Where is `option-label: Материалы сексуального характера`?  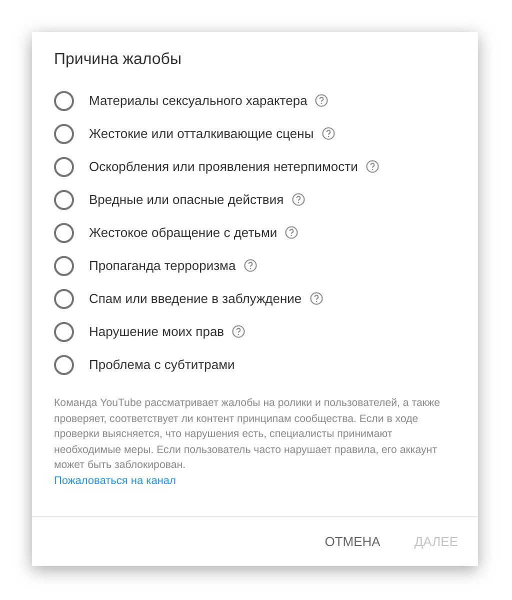 option-label: Материалы сексуального характера is located at coordinates (198, 100).